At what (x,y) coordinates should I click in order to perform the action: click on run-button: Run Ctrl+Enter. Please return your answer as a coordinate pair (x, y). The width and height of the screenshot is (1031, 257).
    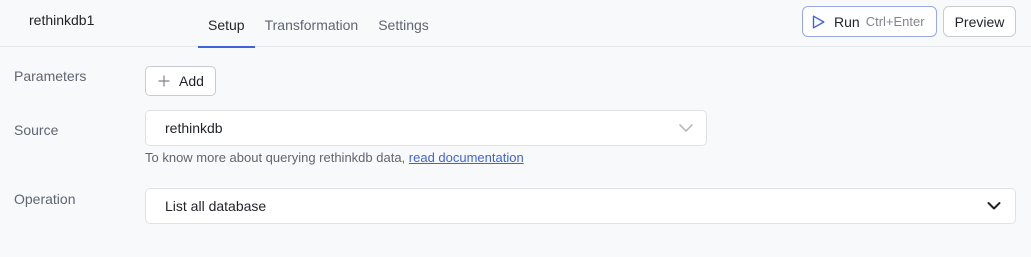
    Looking at the image, I should click on (869, 21).